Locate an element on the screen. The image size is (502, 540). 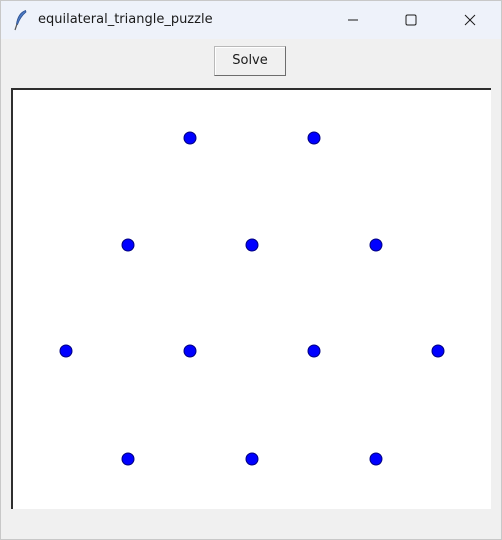
close-icon is located at coordinates (470, 20).